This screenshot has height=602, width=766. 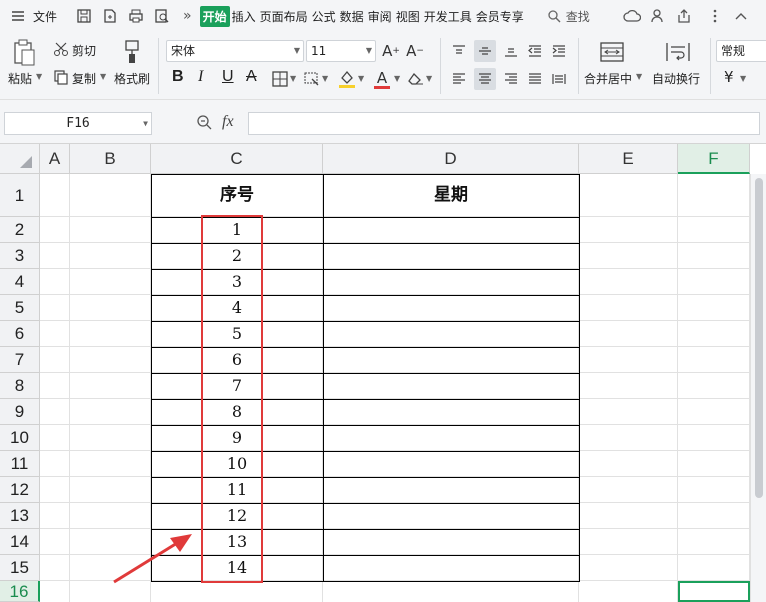 I want to click on increase-font-icon: A +, so click(x=391, y=51).